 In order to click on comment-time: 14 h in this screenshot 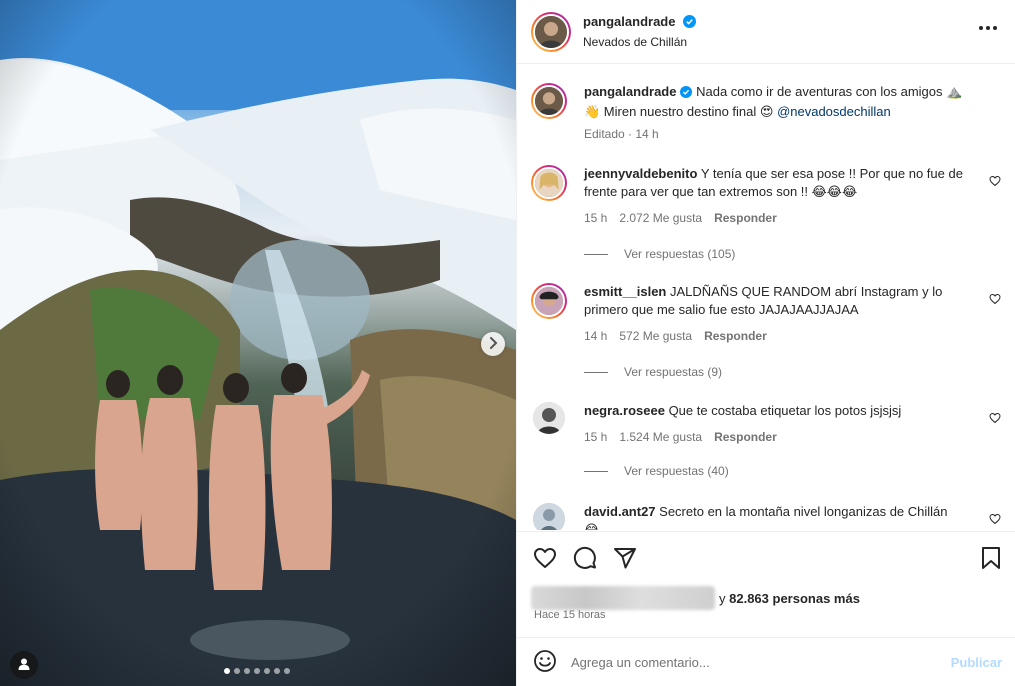, I will do `click(596, 336)`.